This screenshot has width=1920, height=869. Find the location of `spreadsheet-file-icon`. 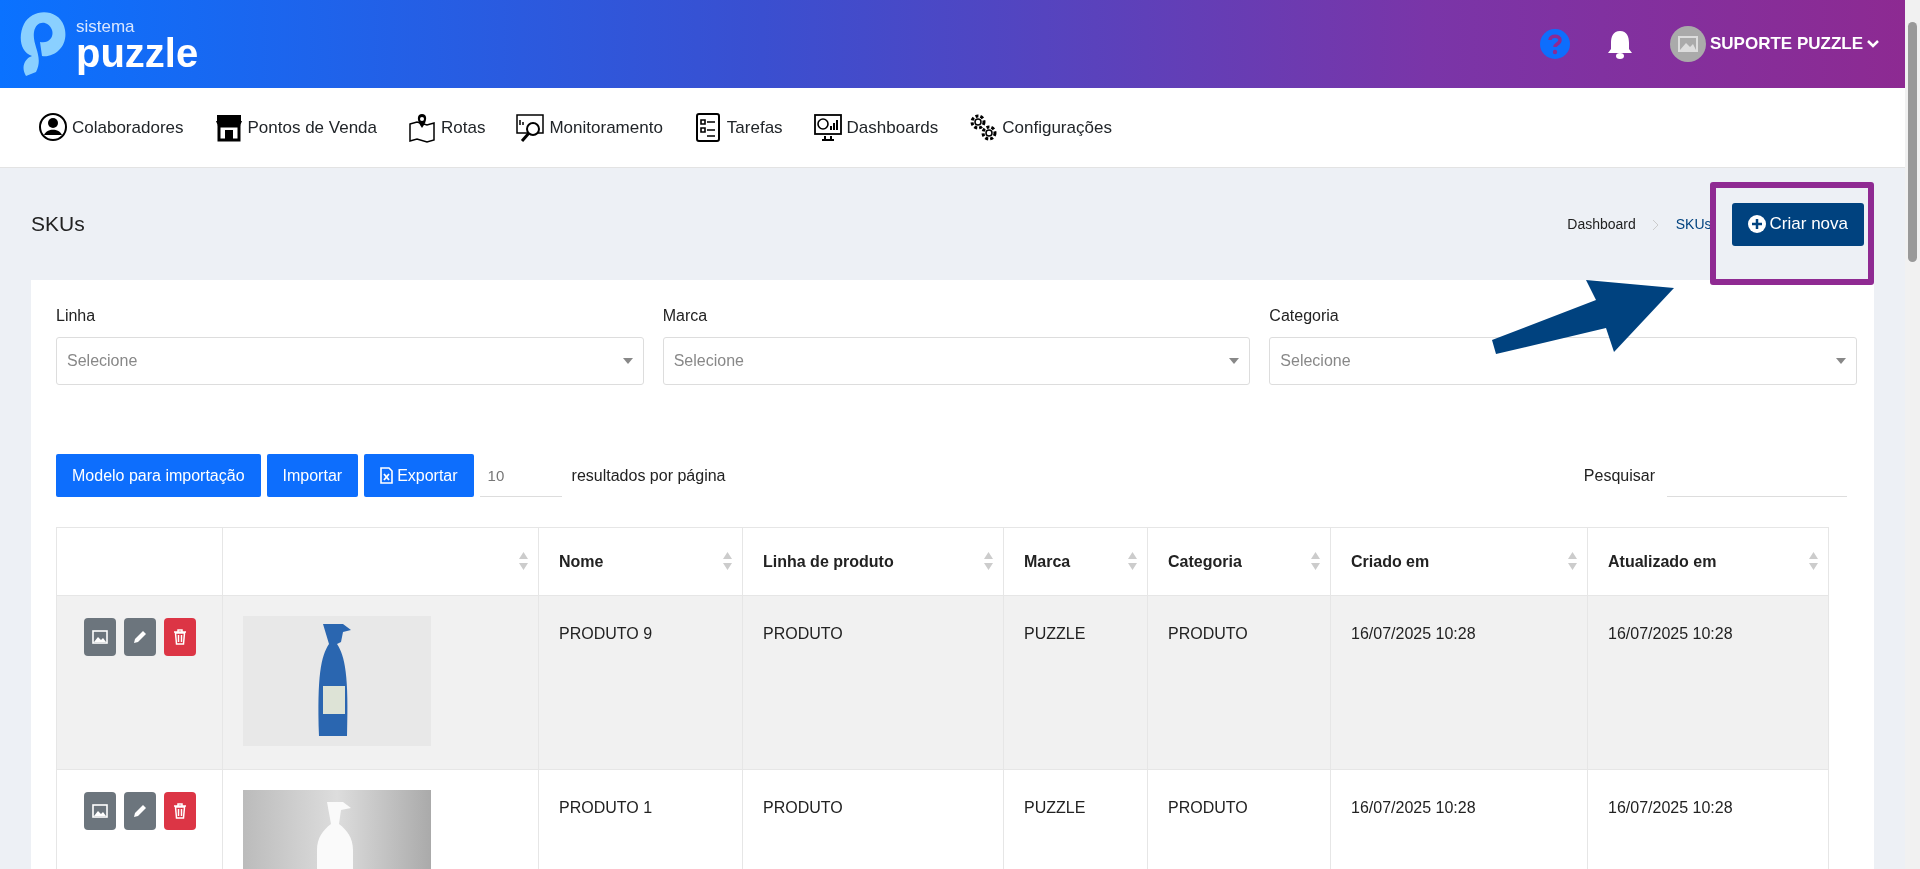

spreadsheet-file-icon is located at coordinates (387, 475).